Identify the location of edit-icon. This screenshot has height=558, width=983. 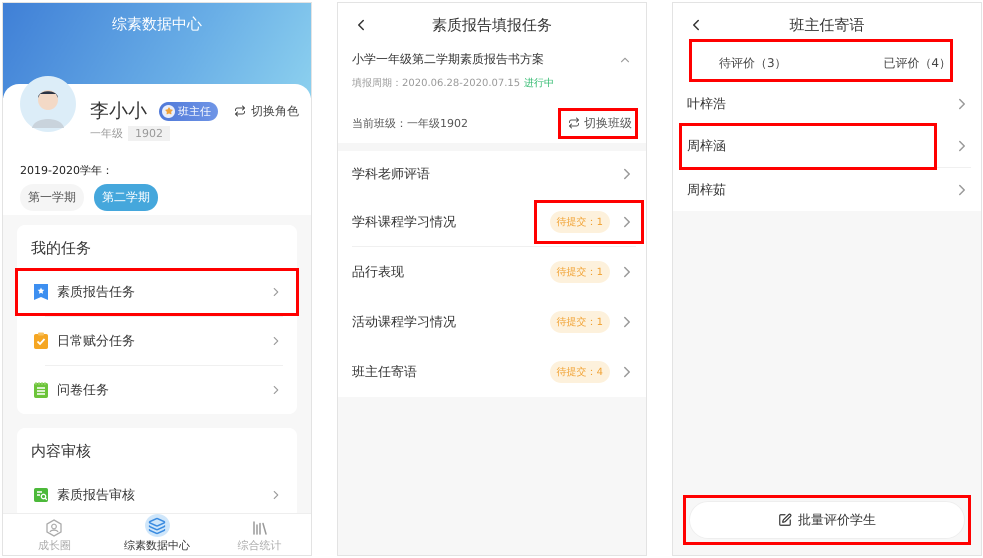
(785, 520).